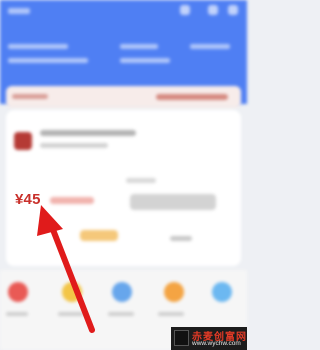 The height and width of the screenshot is (350, 320). What do you see at coordinates (209, 338) in the screenshot?
I see `site-watermark: 赤麦创富网 www.wychw.com` at bounding box center [209, 338].